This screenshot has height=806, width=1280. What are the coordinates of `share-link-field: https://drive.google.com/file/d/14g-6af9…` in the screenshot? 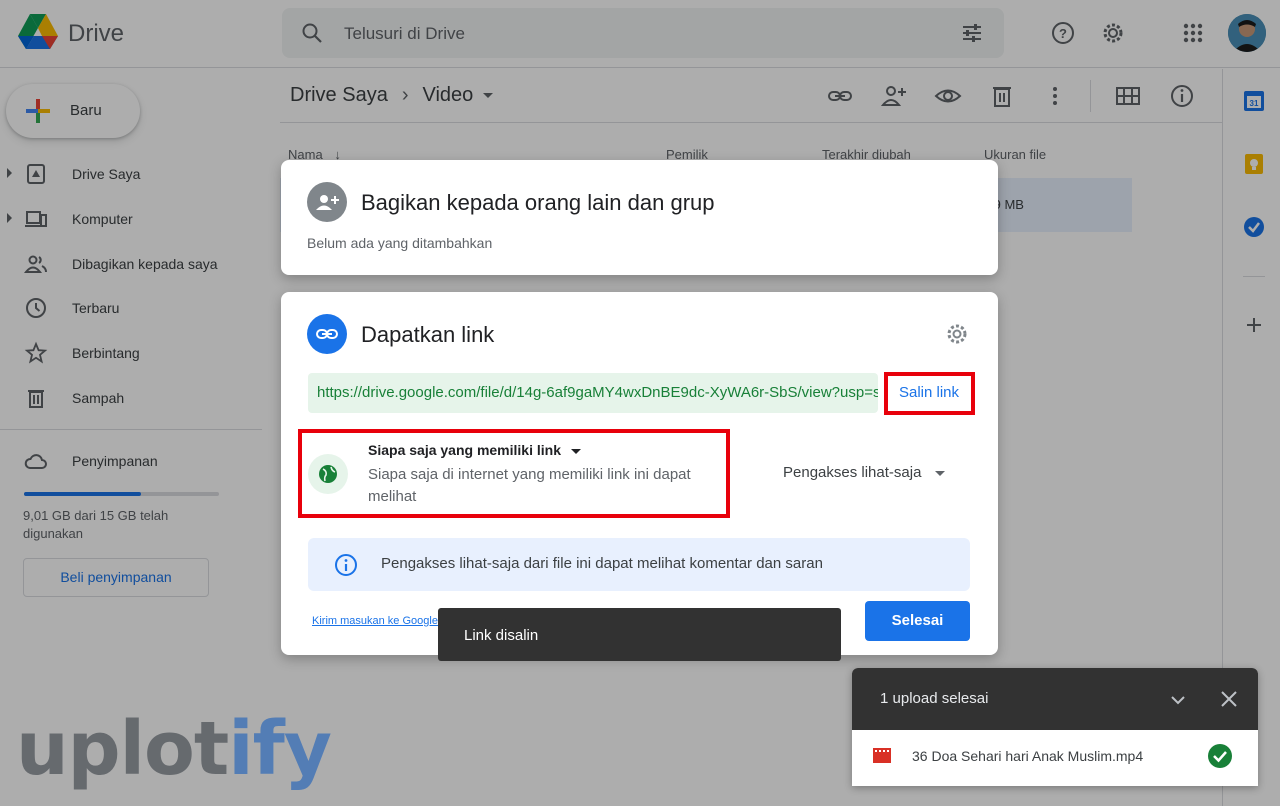 It's located at (593, 393).